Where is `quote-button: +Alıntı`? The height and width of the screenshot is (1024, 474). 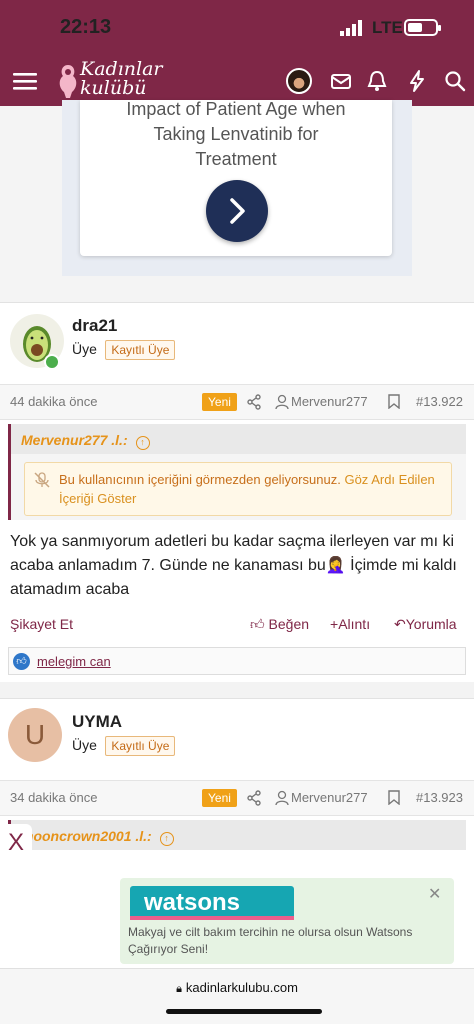 quote-button: +Alıntı is located at coordinates (350, 624).